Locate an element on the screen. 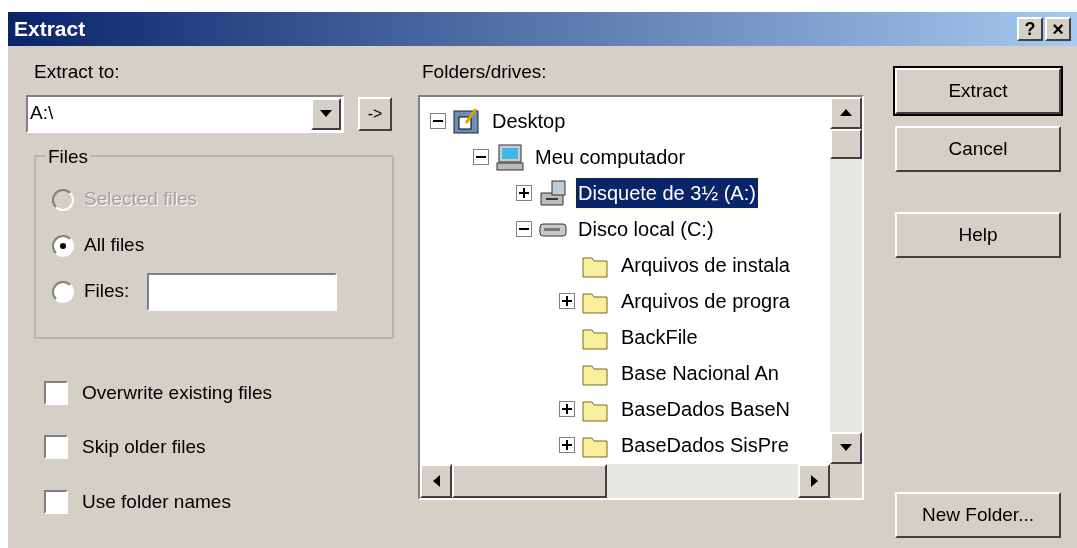 Image resolution: width=1077 pixels, height=548 pixels. left-arrow-icon is located at coordinates (436, 480).